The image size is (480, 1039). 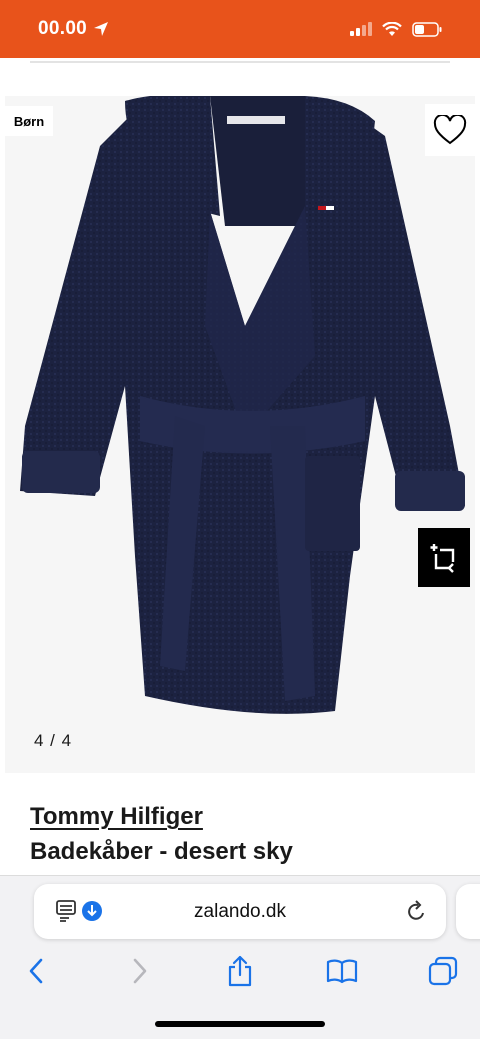 I want to click on bookmarks-button, so click(x=342, y=971).